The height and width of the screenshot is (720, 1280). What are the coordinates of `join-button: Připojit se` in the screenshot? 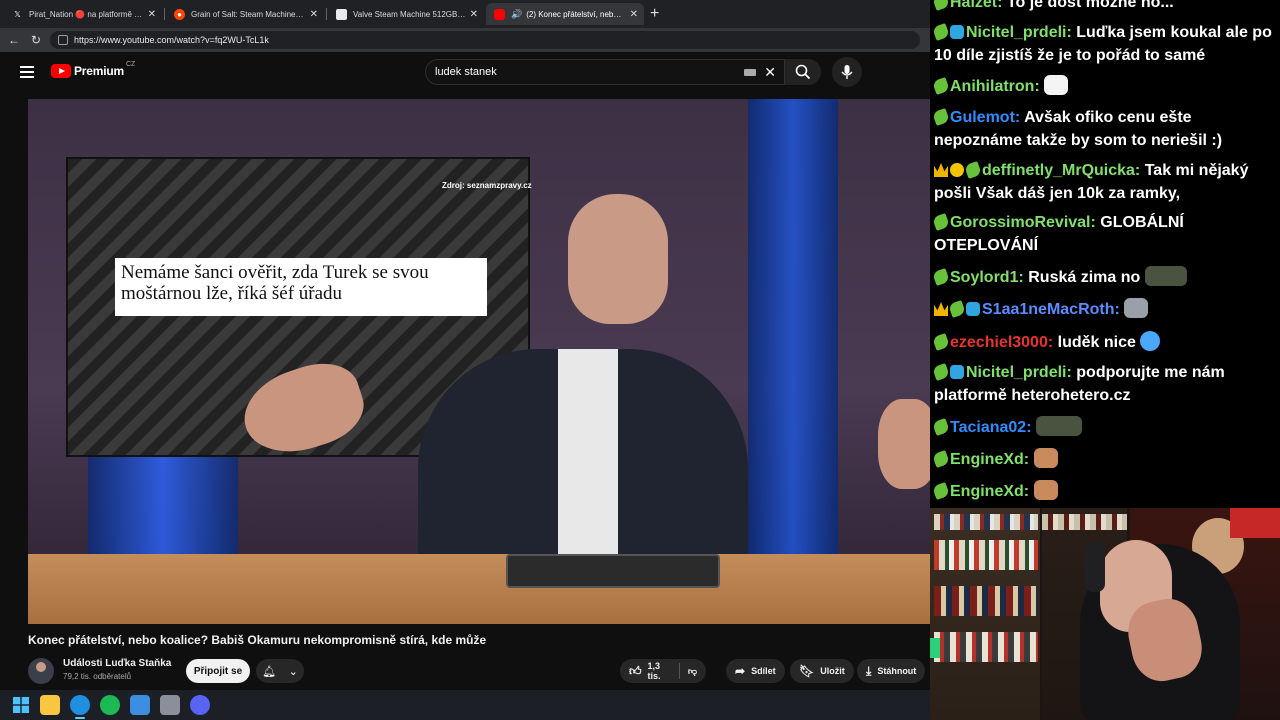 It's located at (218, 671).